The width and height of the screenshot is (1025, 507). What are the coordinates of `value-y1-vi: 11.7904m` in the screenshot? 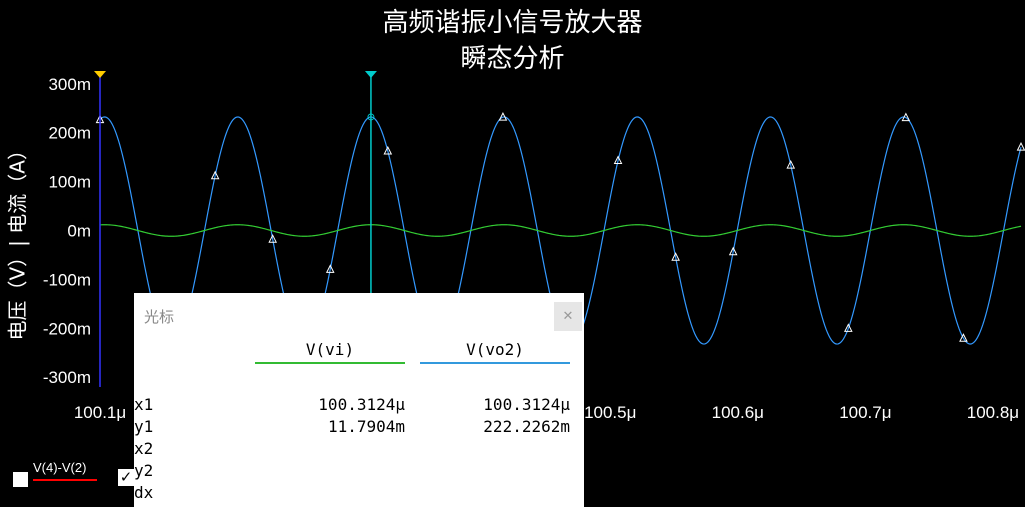 It's located at (366, 426).